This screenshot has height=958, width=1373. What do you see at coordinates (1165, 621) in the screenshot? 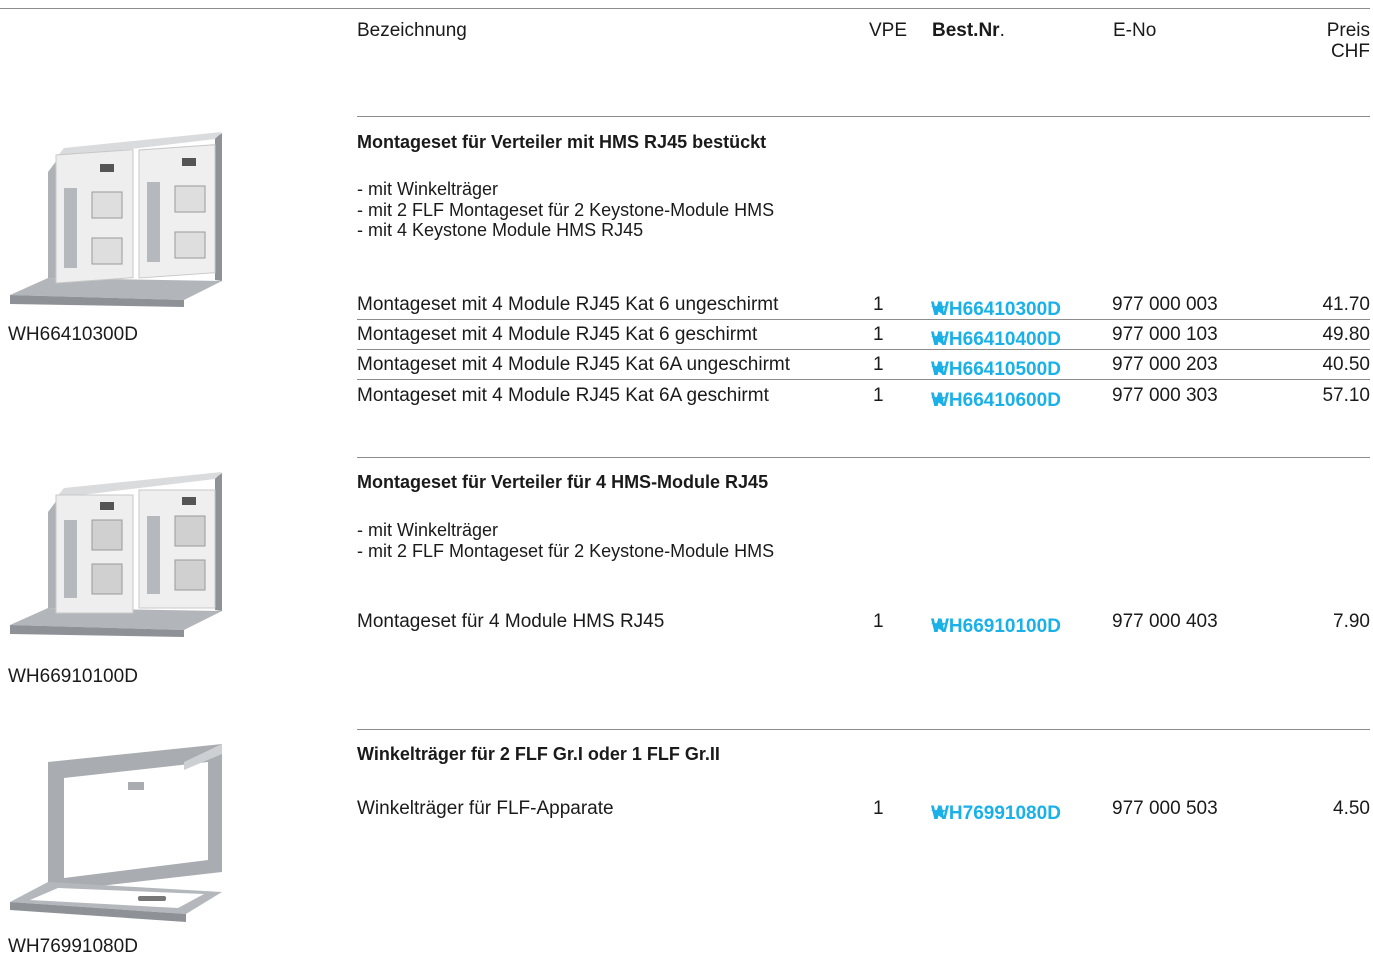
I see `row-eno: 977 000 403` at bounding box center [1165, 621].